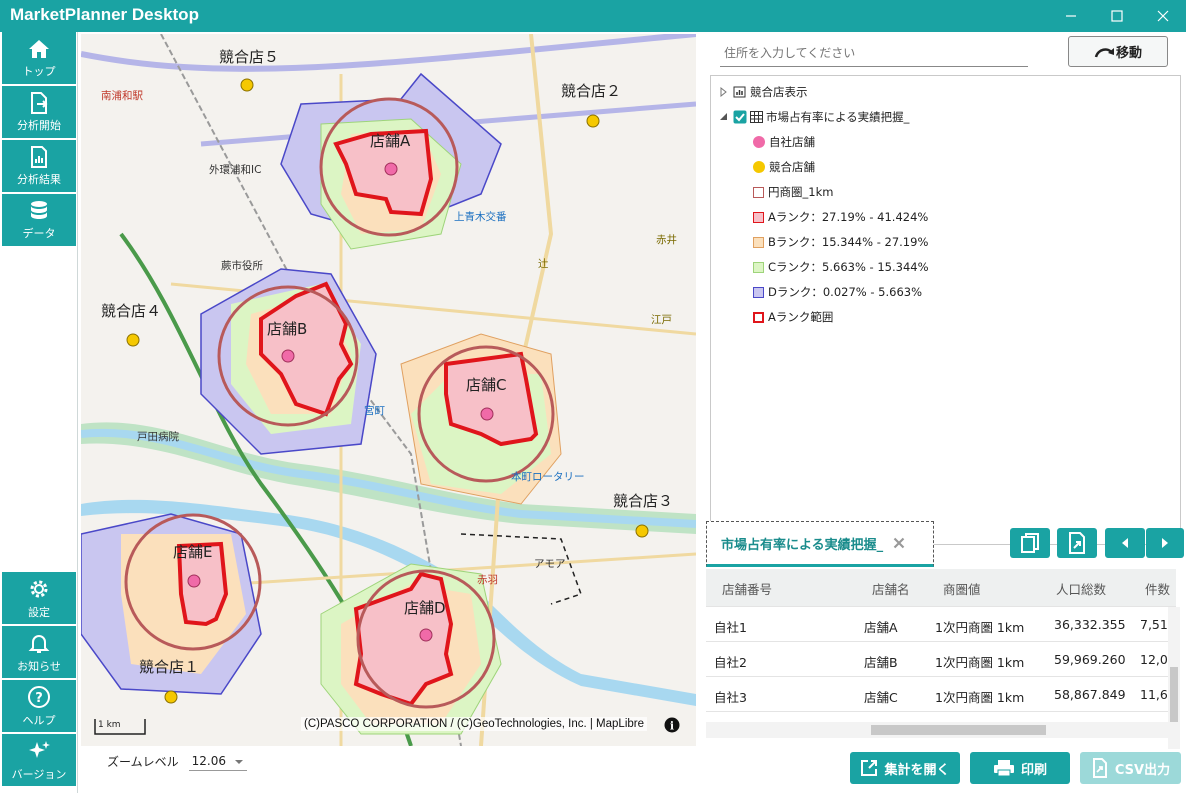 The image size is (1186, 793). I want to click on tree-node-competitor-display: 競合店表示, so click(763, 92).